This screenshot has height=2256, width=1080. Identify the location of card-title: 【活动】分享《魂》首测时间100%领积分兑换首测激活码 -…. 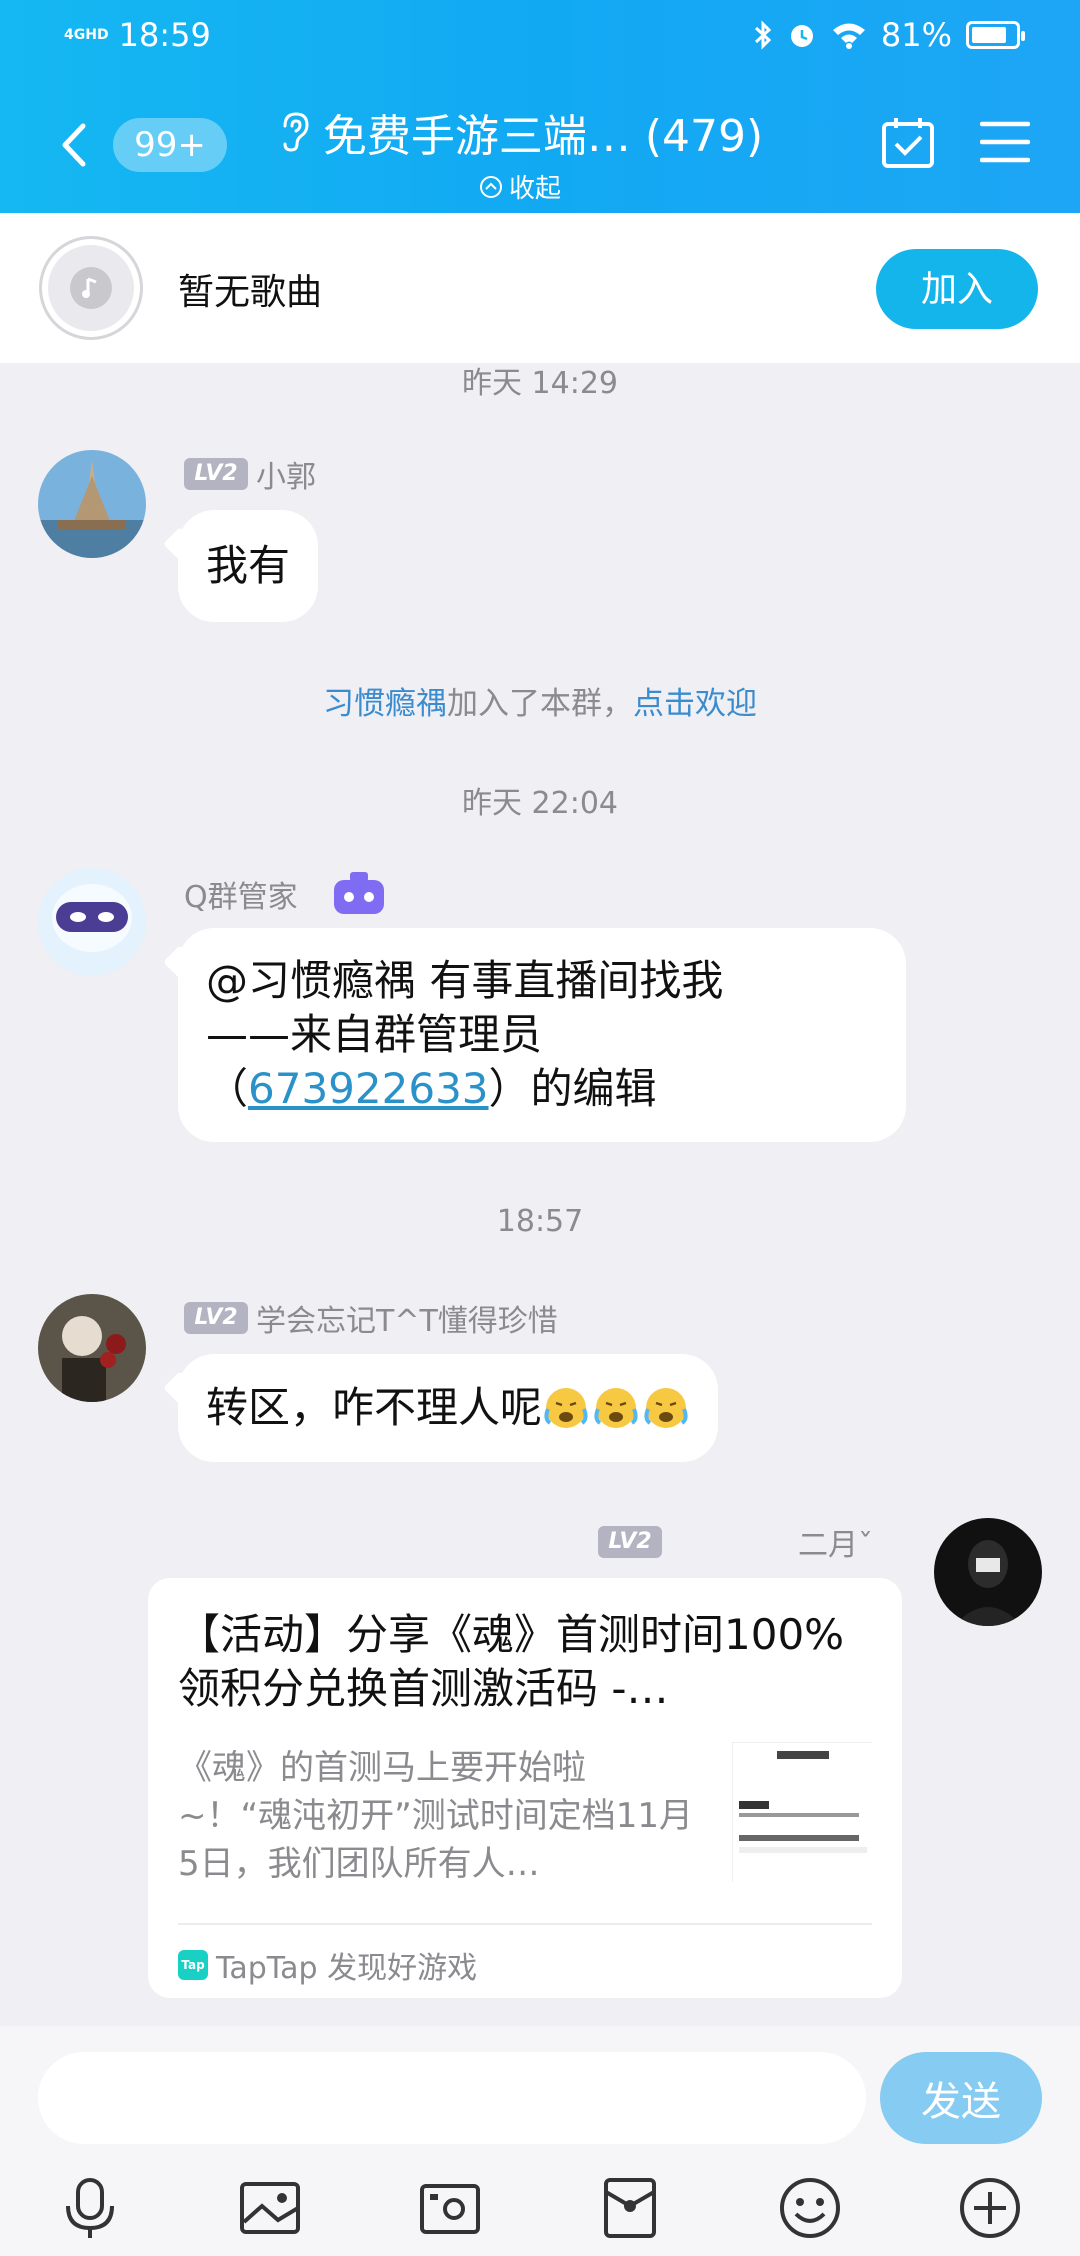
(511, 1661).